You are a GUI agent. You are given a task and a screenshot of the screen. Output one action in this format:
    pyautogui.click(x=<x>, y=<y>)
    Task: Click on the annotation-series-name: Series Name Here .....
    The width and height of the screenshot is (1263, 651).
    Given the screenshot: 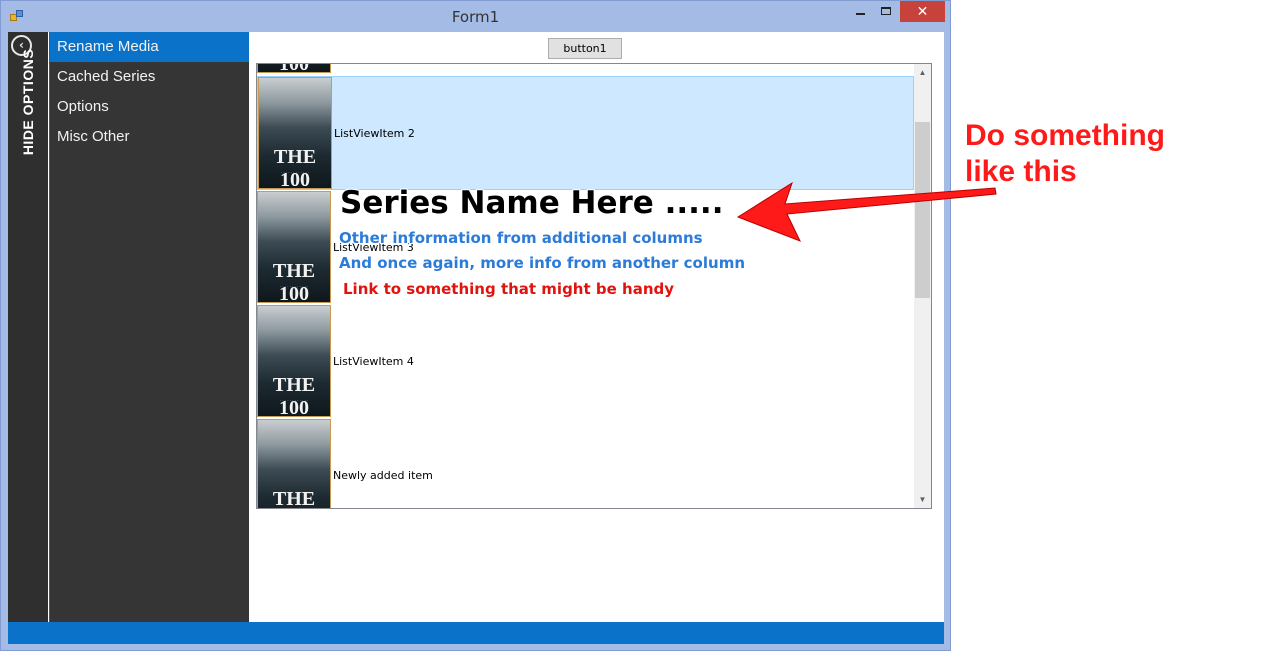 What is the action you would take?
    pyautogui.click(x=532, y=203)
    